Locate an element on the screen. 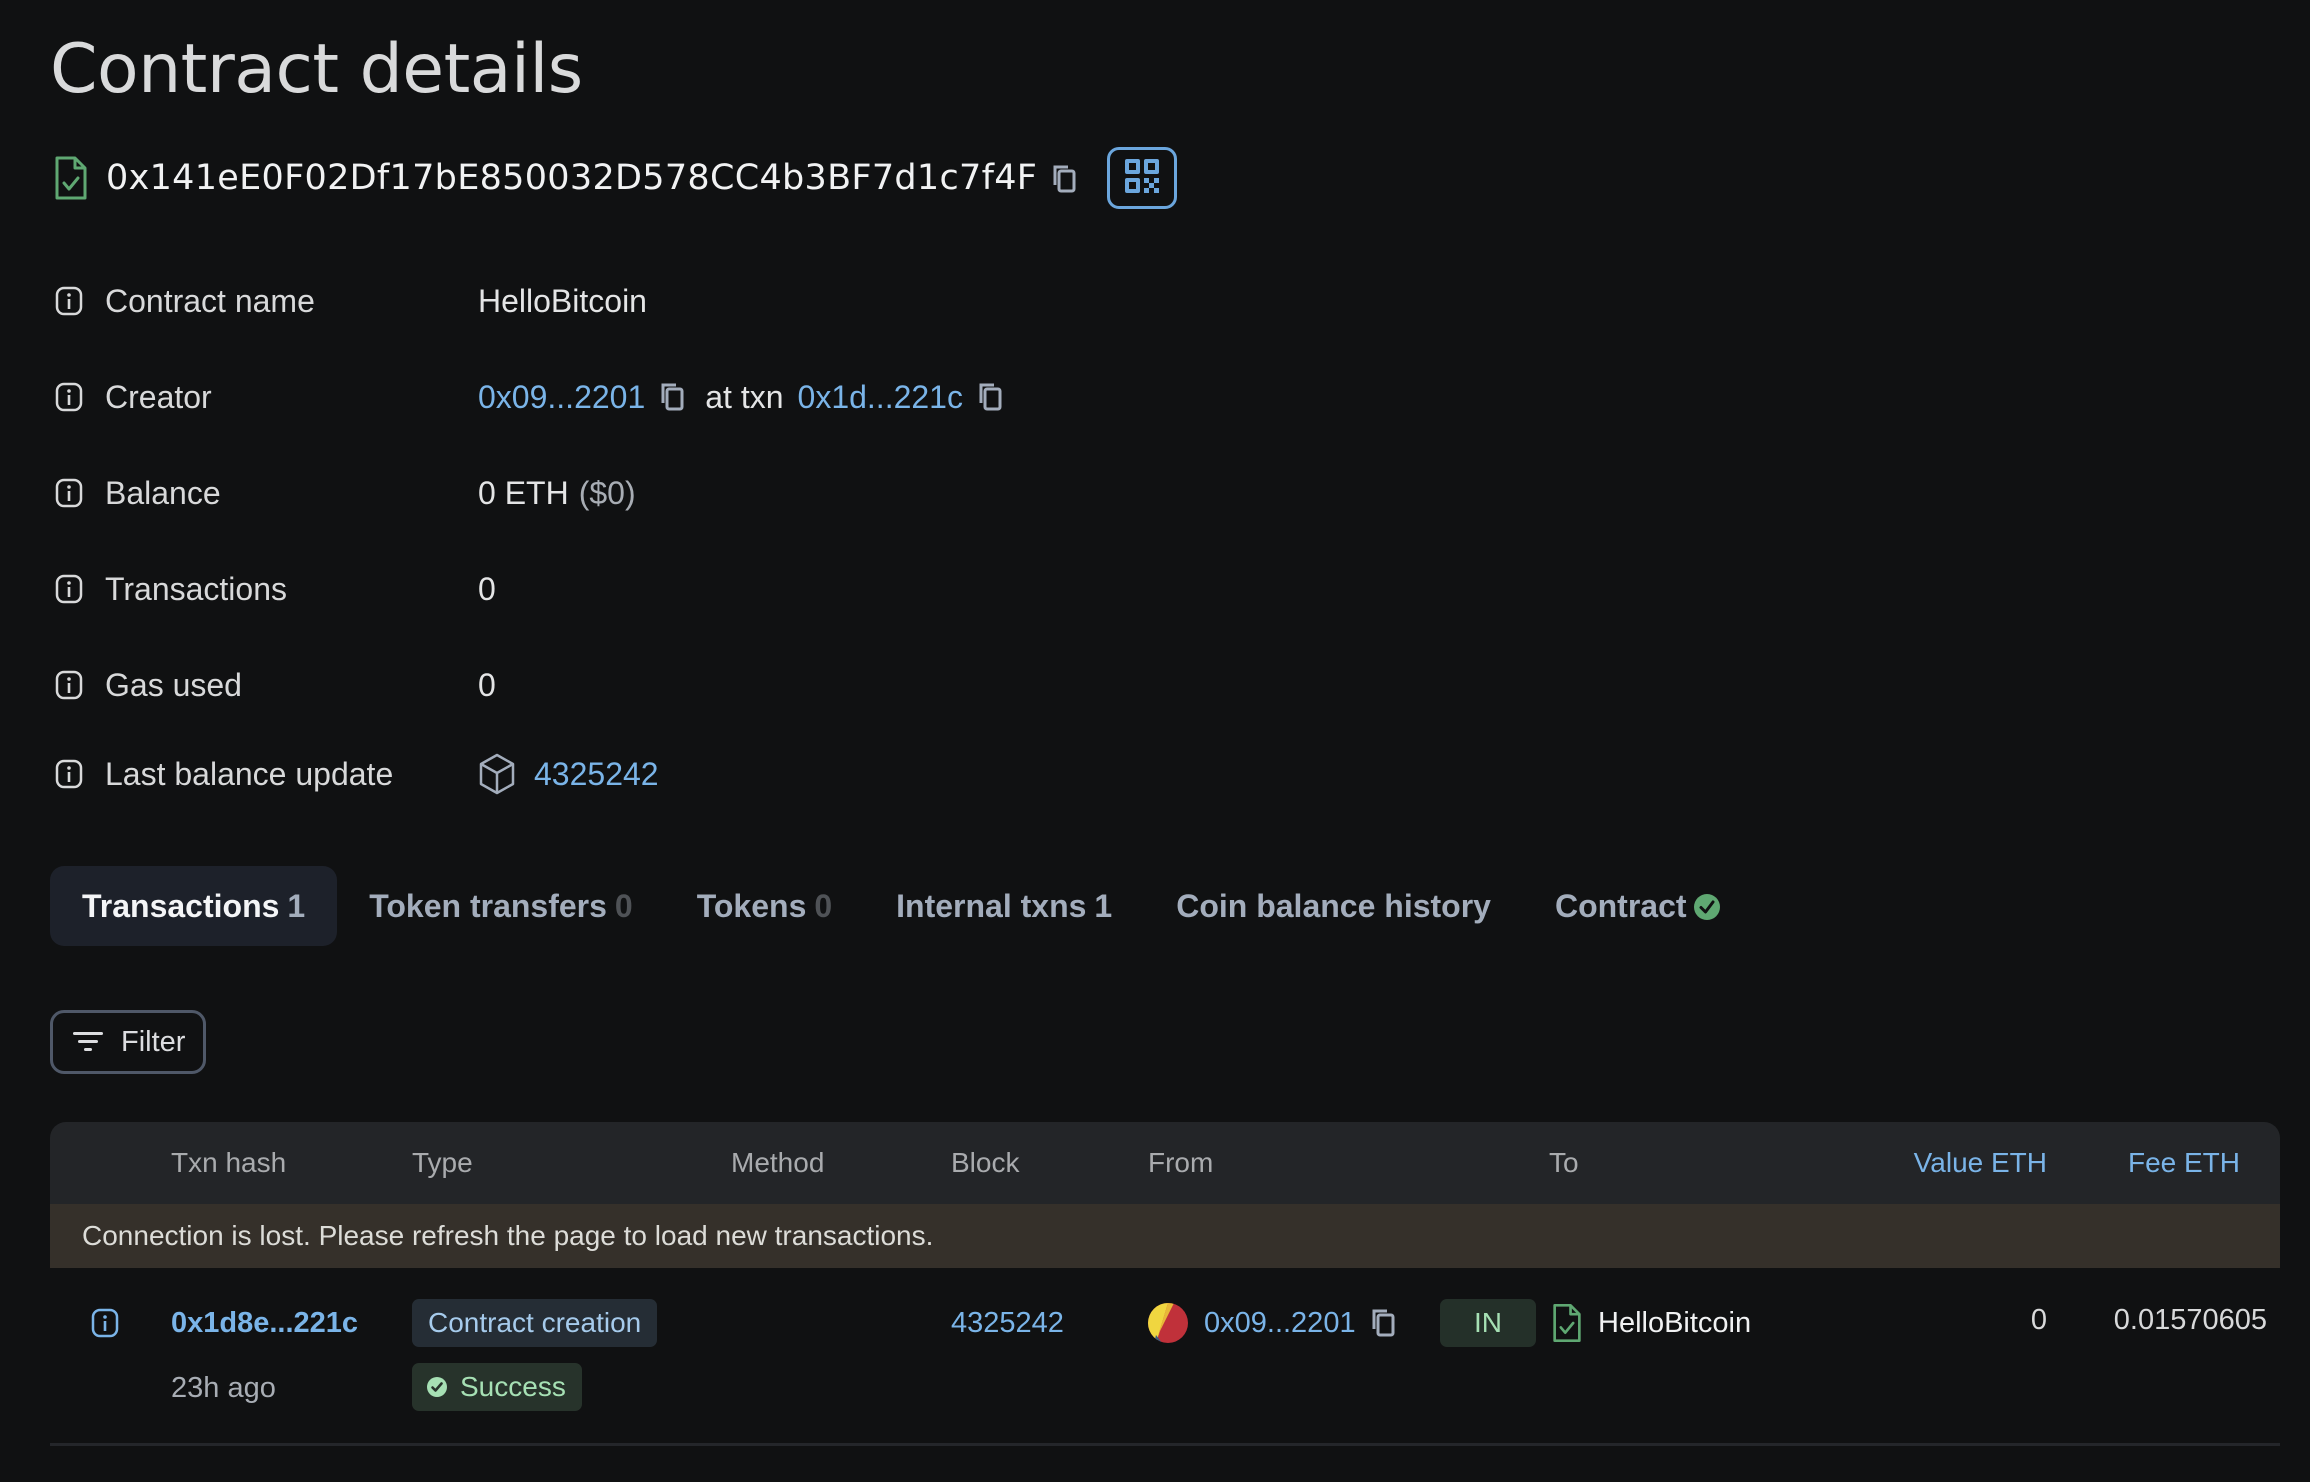  txn-status: Success is located at coordinates (497, 1387).